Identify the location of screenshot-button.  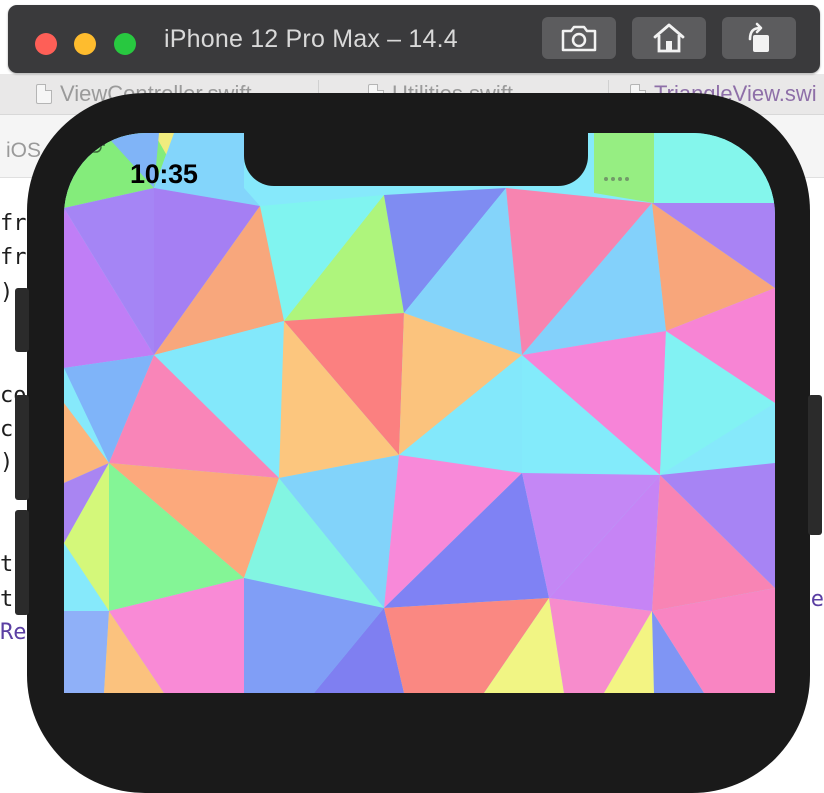
(579, 38).